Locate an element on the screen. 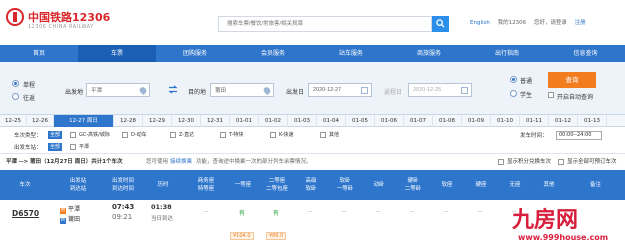 The width and height of the screenshot is (625, 249). train-number: D6570 is located at coordinates (25, 213).